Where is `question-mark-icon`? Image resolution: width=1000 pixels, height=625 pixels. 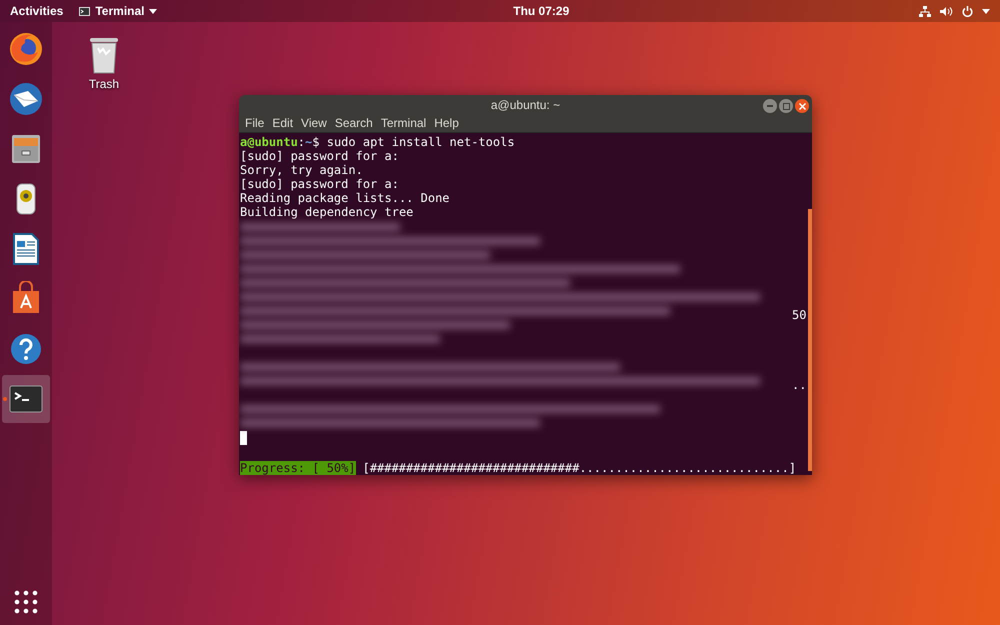 question-mark-icon is located at coordinates (26, 349).